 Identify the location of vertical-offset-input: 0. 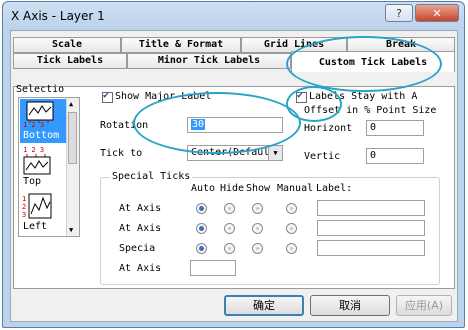
(395, 156).